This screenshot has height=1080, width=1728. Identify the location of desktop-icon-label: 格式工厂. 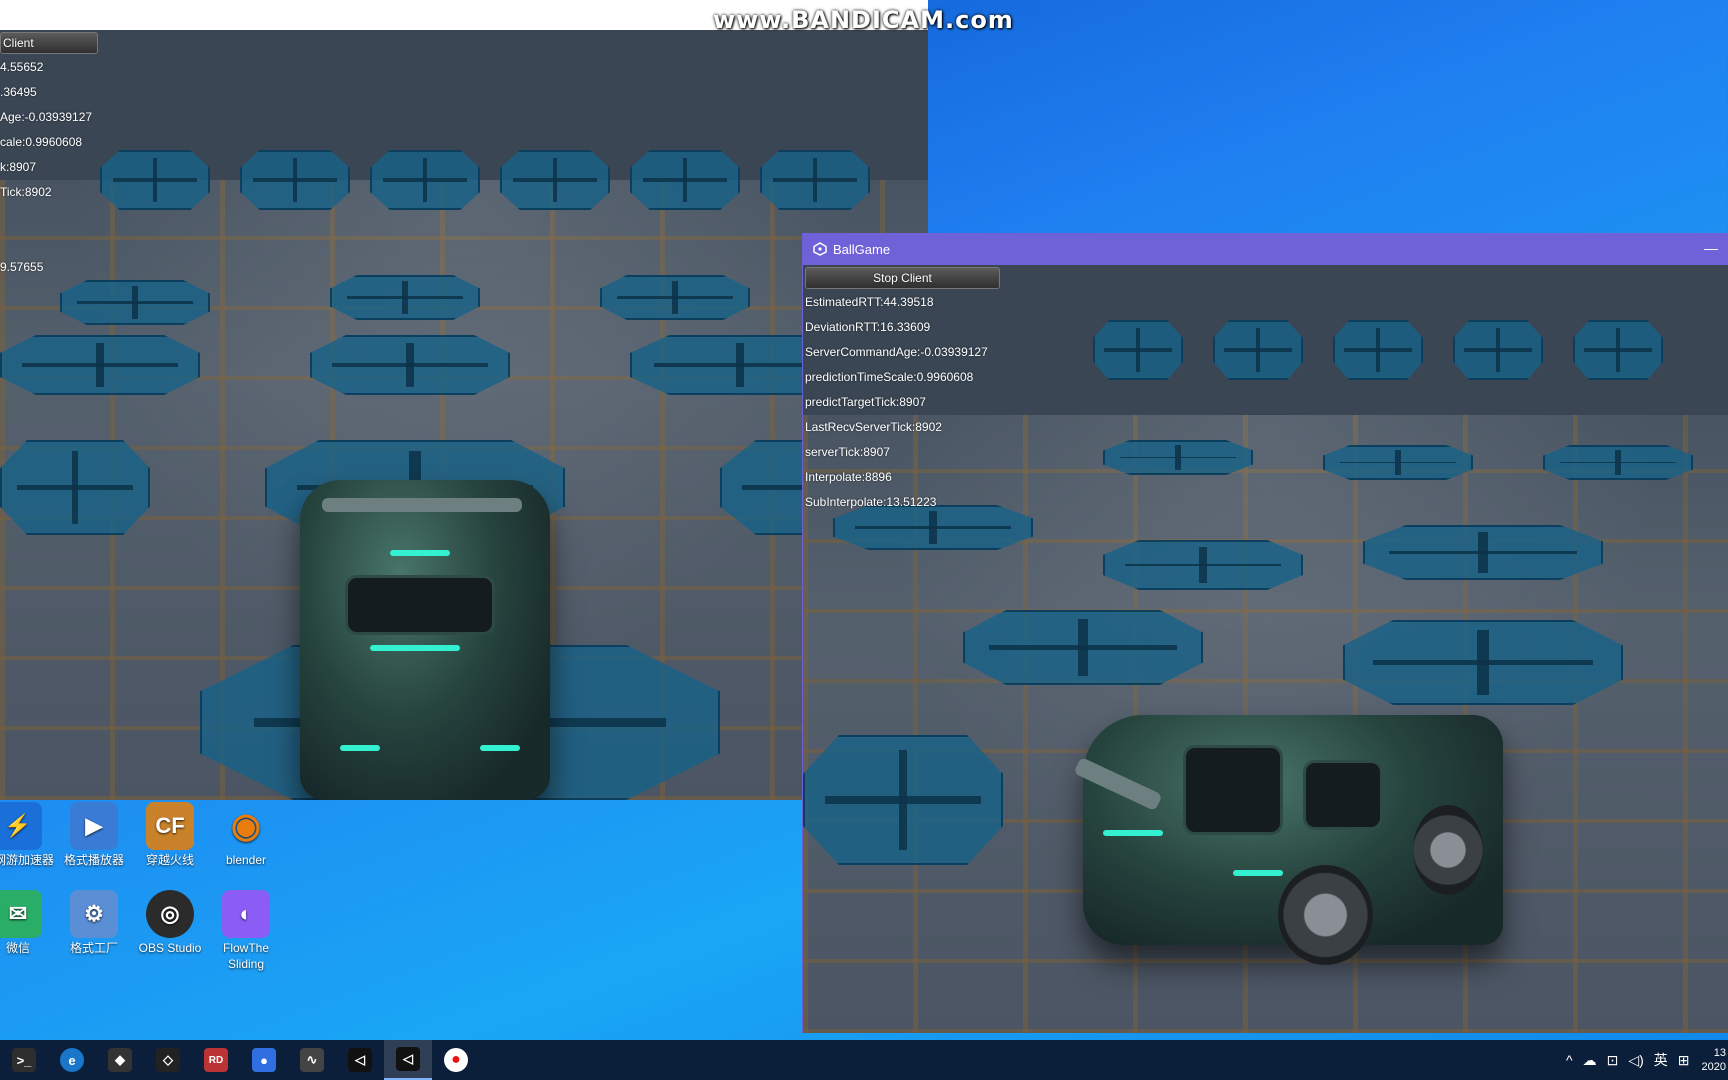
(93, 948).